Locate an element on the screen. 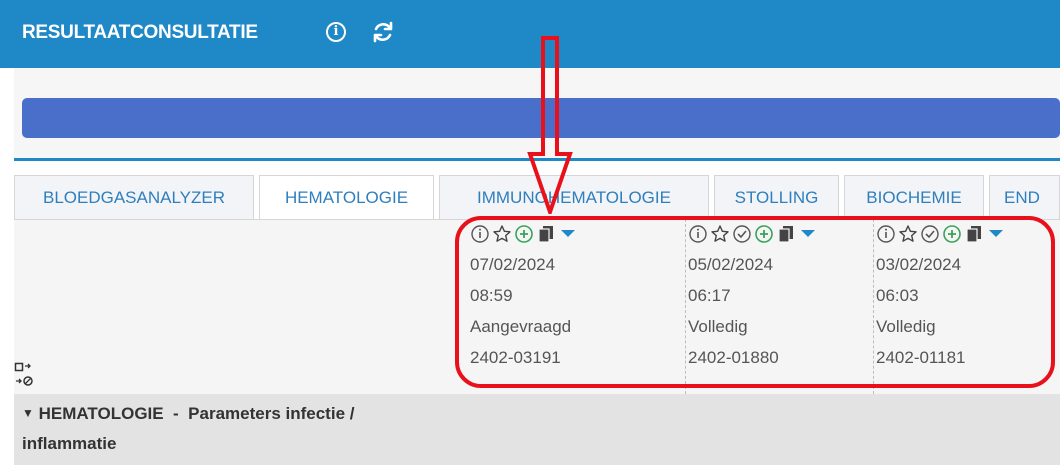 Image resolution: width=1060 pixels, height=465 pixels. app-header: RESULTAATCONSULTATIE i is located at coordinates (530, 34).